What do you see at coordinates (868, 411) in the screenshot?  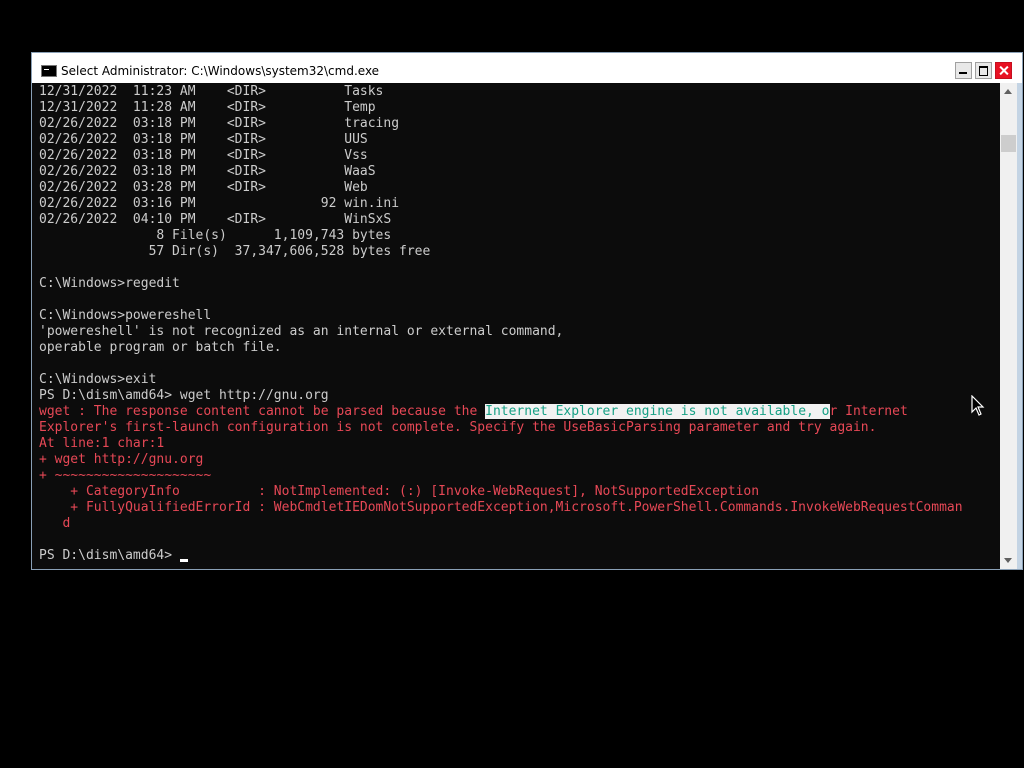 I see `line-segment: r Internet` at bounding box center [868, 411].